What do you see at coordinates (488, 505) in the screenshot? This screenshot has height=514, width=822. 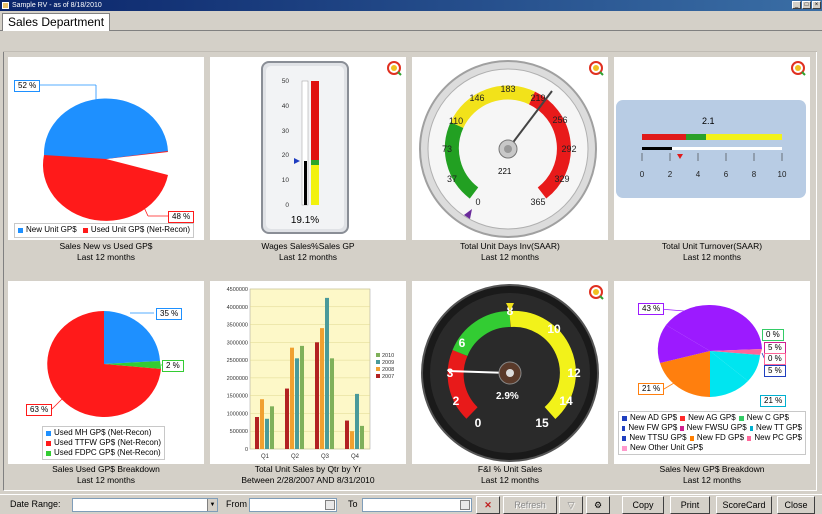 I see `clear-dates-icon: ✕` at bounding box center [488, 505].